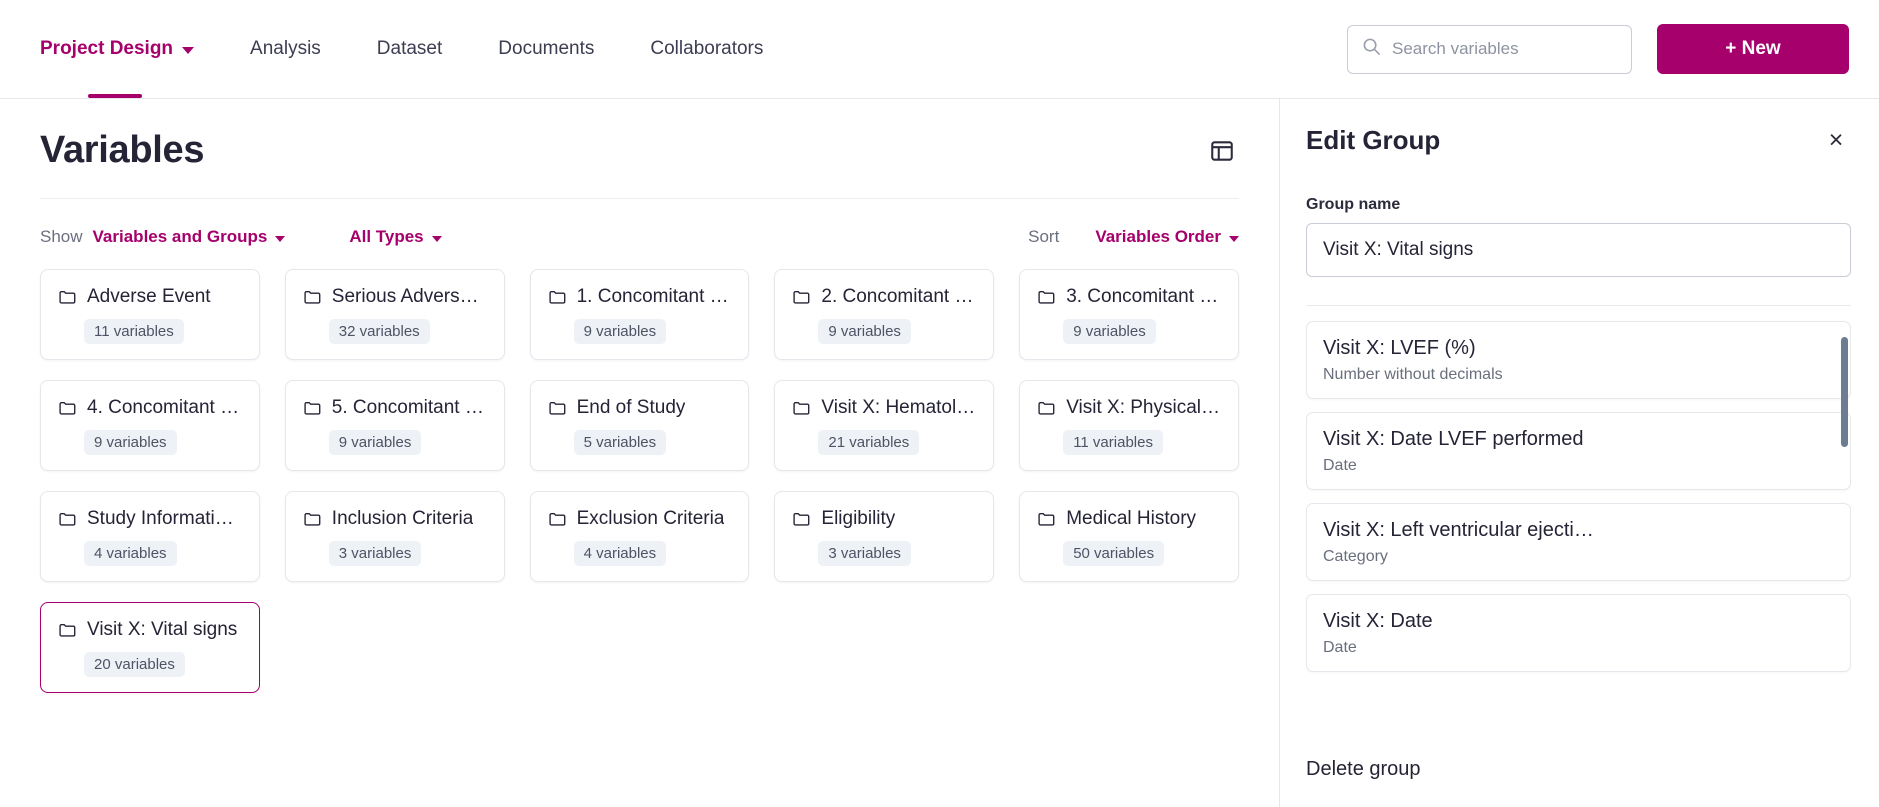 The width and height of the screenshot is (1879, 807). What do you see at coordinates (1504, 49) in the screenshot?
I see `search-input` at bounding box center [1504, 49].